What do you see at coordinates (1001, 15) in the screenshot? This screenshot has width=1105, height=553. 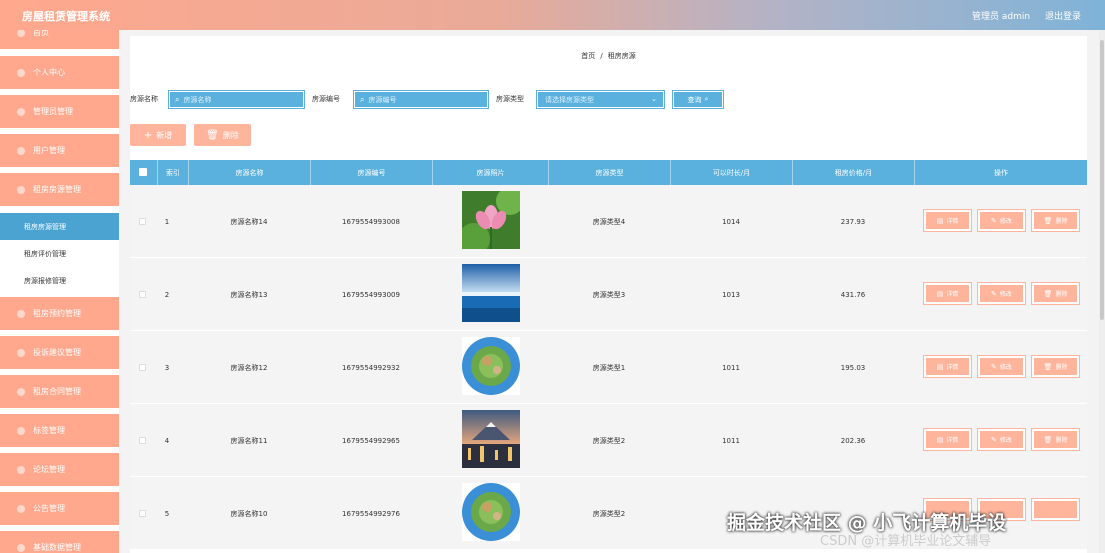 I see `admin-user: 管理员 admin` at bounding box center [1001, 15].